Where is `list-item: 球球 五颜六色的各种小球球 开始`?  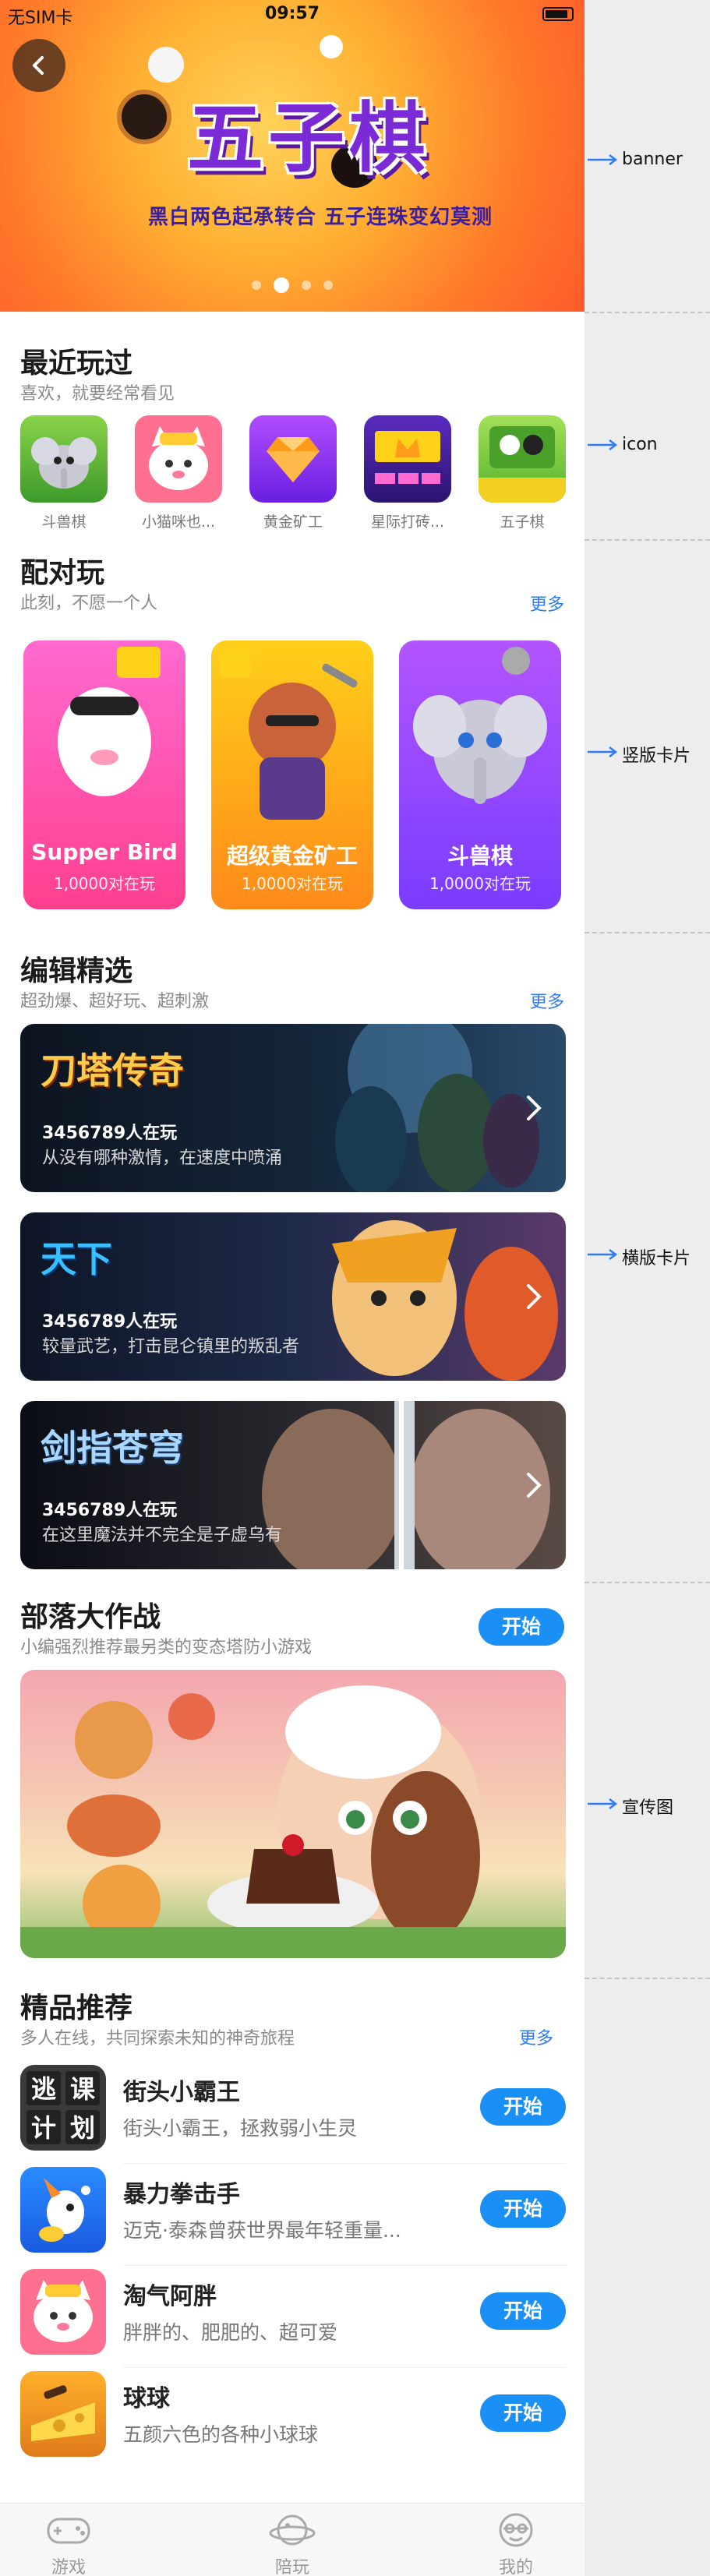
list-item: 球球 五颜六色的各种小球球 开始 is located at coordinates (293, 2421).